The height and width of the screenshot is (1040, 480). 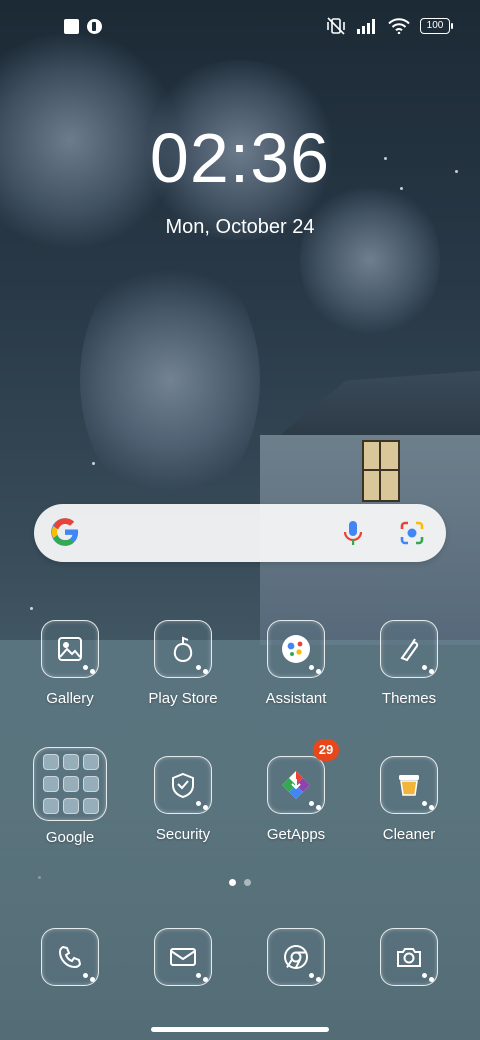 I want to click on page-dot-active, so click(x=232, y=882).